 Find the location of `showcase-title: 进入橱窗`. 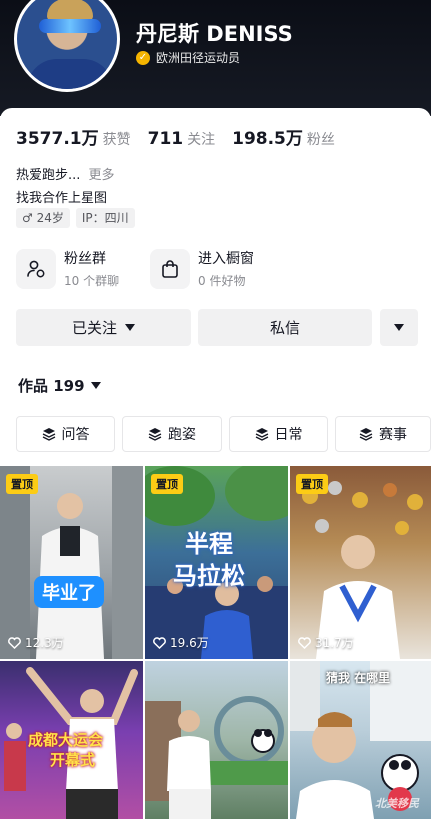

showcase-title: 进入橱窗 is located at coordinates (226, 259).